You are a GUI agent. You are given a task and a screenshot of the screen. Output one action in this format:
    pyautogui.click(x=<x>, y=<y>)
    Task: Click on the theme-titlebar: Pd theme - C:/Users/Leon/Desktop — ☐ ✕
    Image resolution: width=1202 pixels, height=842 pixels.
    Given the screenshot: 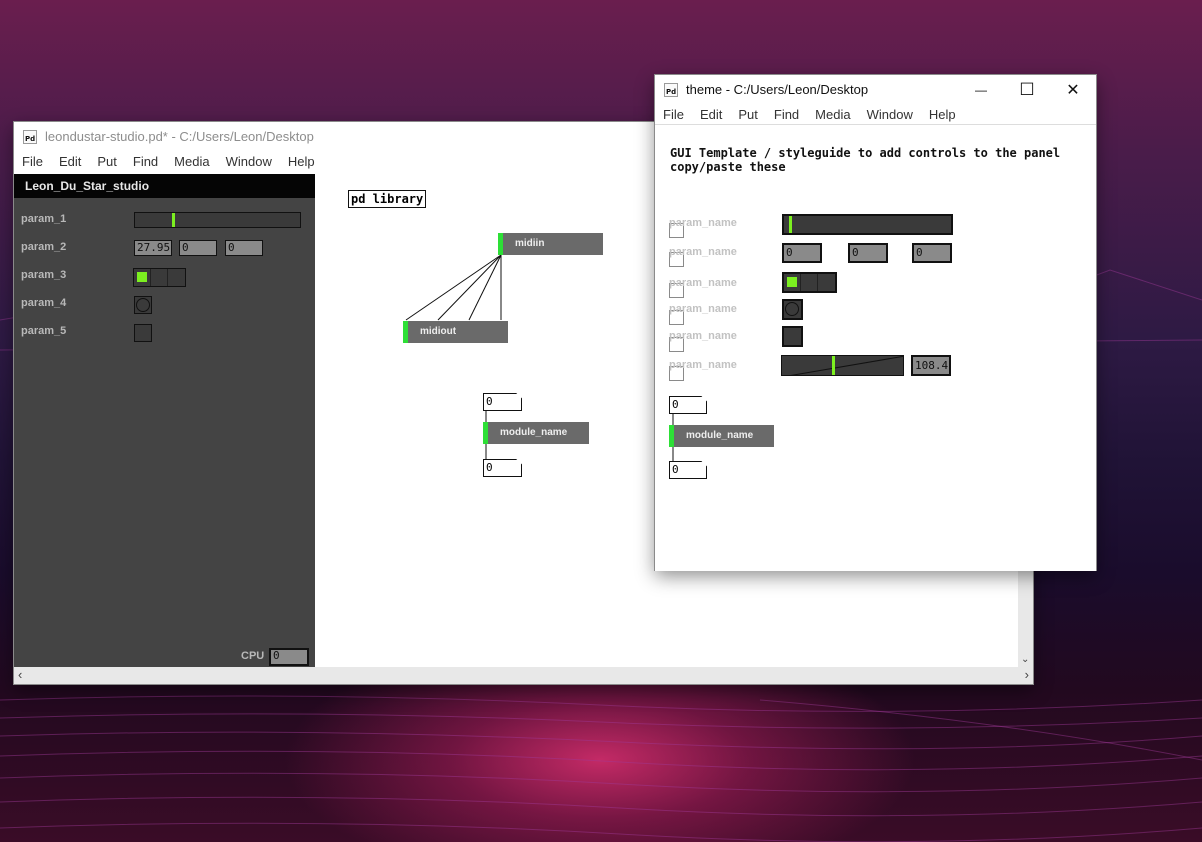 What is the action you would take?
    pyautogui.click(x=875, y=89)
    